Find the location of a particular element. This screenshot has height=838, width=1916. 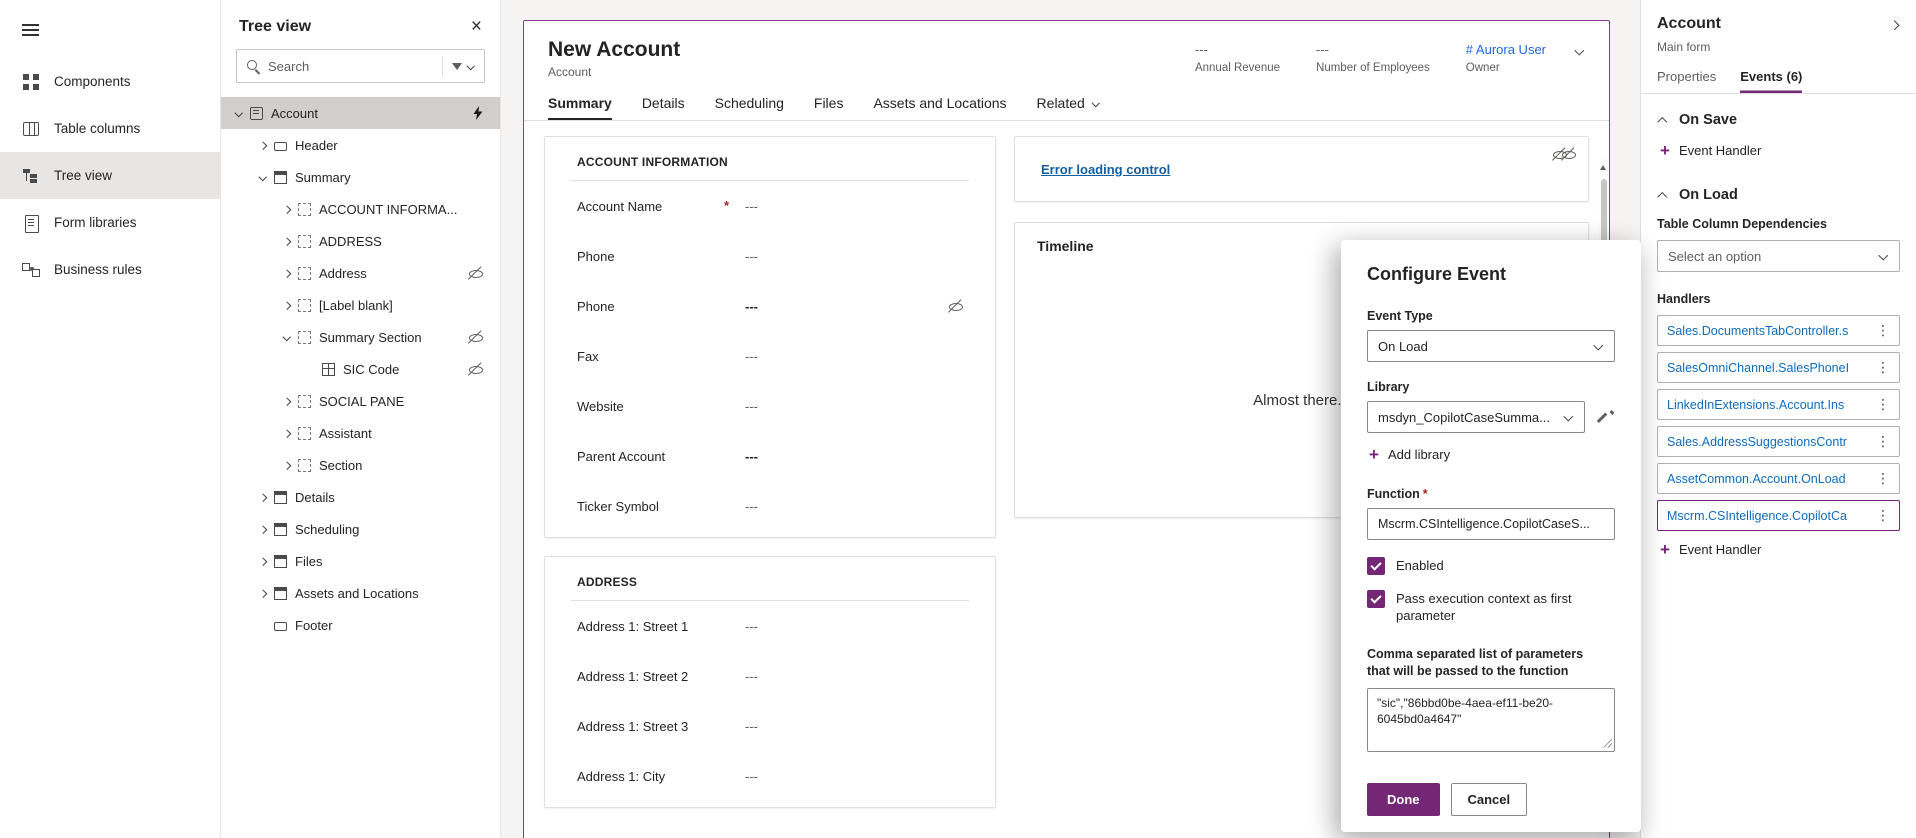

tab-details: Details is located at coordinates (663, 107).